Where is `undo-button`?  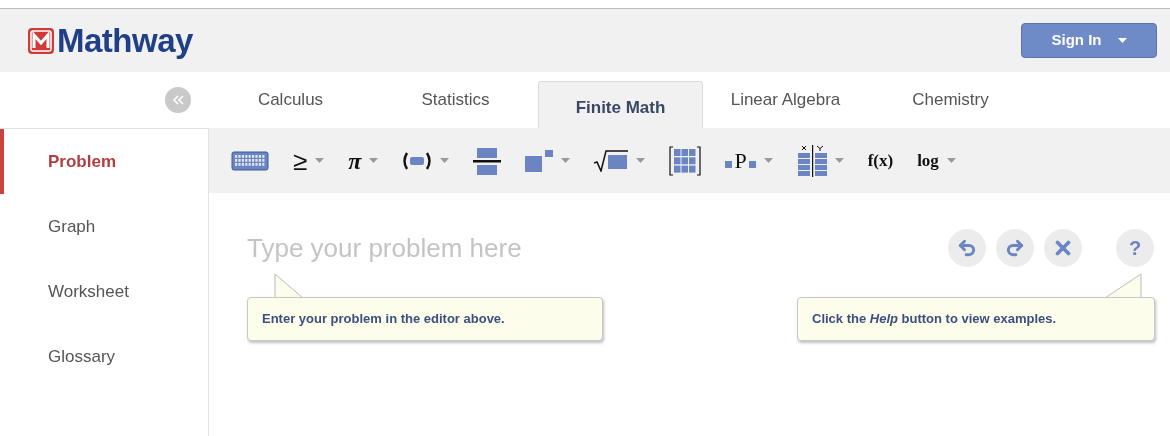 undo-button is located at coordinates (967, 248).